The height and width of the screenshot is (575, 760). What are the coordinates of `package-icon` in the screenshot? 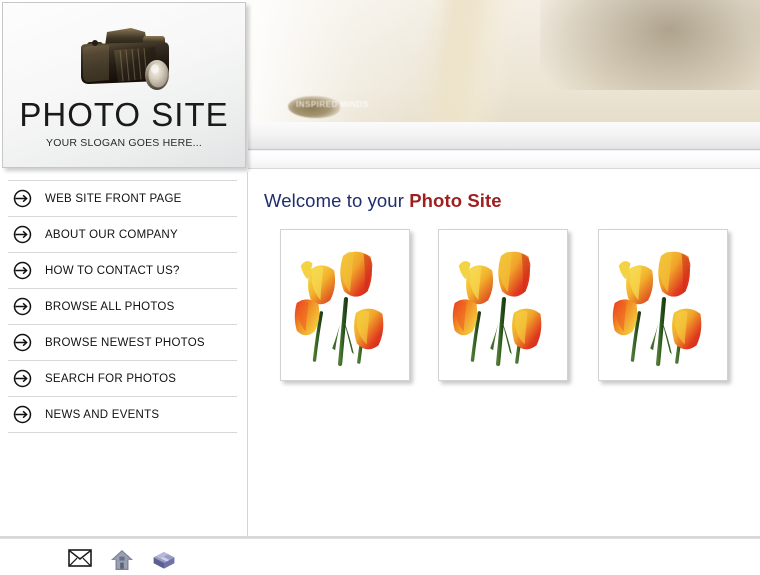 It's located at (164, 560).